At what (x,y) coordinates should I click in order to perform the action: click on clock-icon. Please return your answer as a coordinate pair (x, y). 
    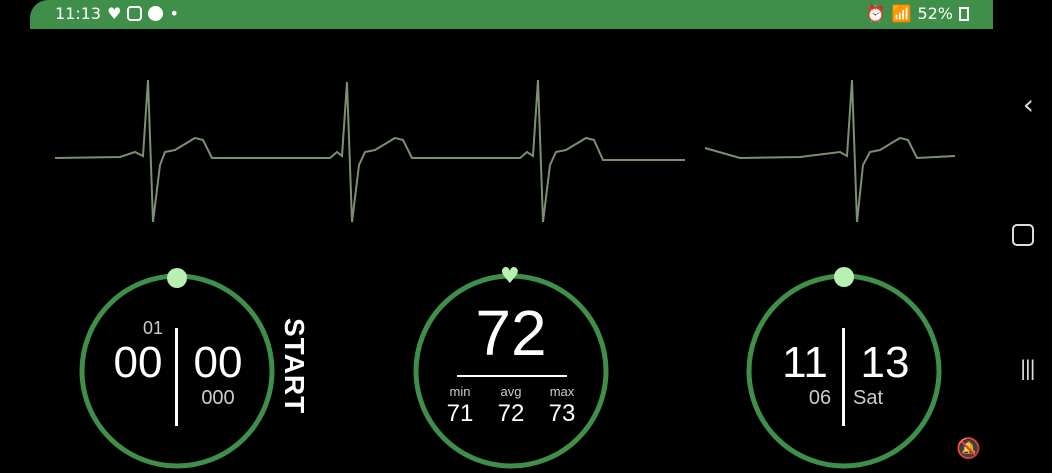
    Looking at the image, I should click on (844, 277).